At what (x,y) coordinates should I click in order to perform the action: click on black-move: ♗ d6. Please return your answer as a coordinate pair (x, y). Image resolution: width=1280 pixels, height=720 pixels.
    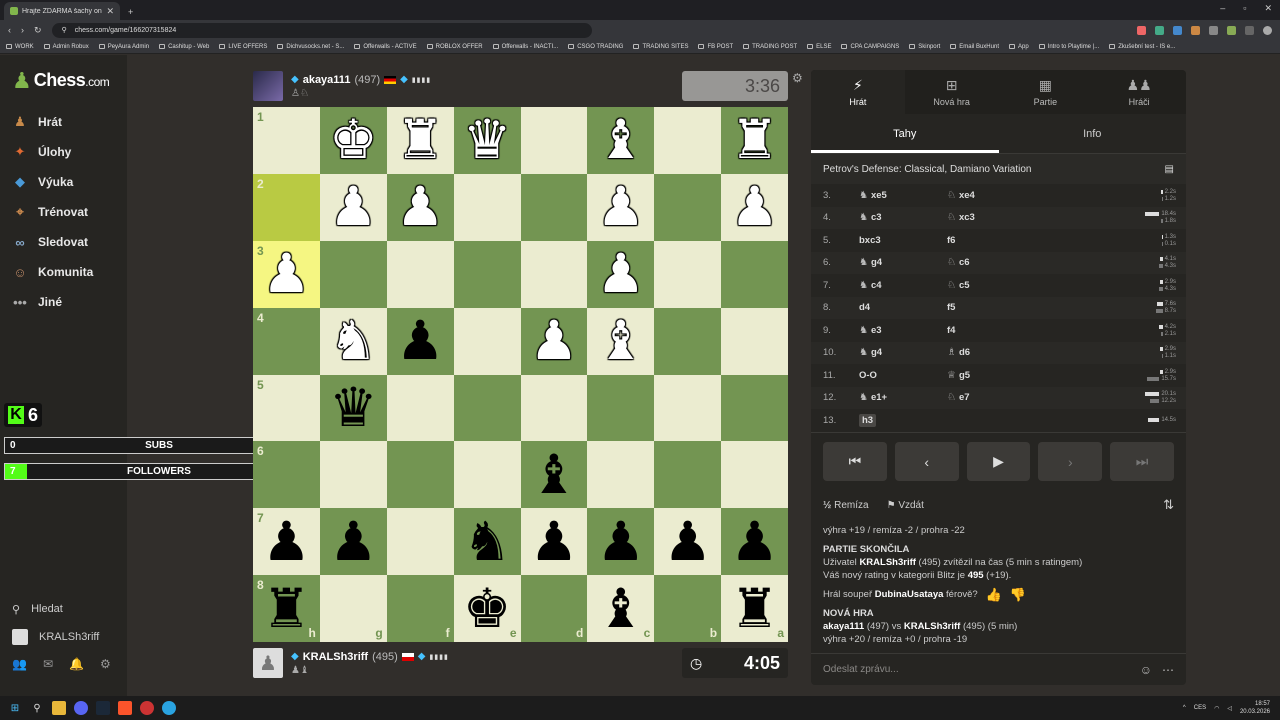
    Looking at the image, I should click on (991, 352).